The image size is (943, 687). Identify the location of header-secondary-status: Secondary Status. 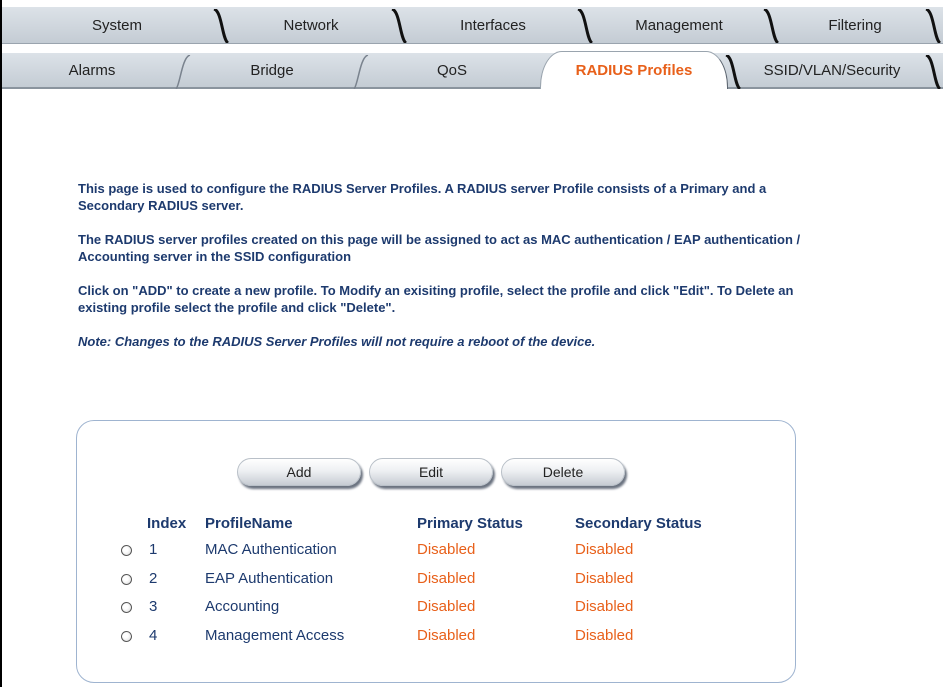
(638, 523).